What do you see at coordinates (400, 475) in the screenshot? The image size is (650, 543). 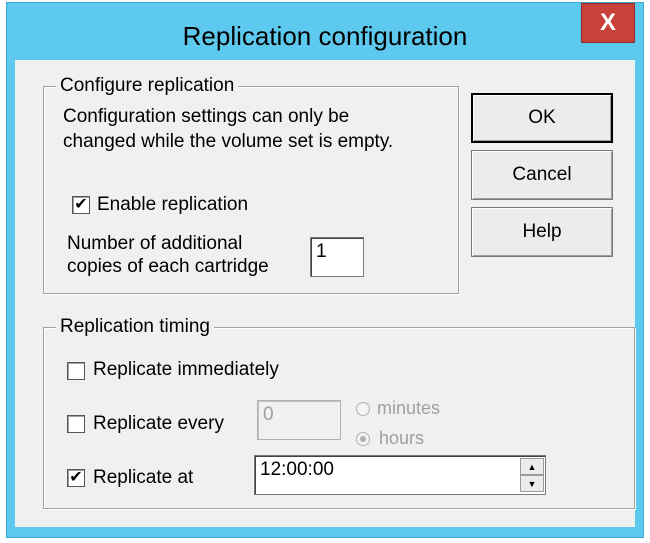 I see `replicate-at-time-input: 12:00:00` at bounding box center [400, 475].